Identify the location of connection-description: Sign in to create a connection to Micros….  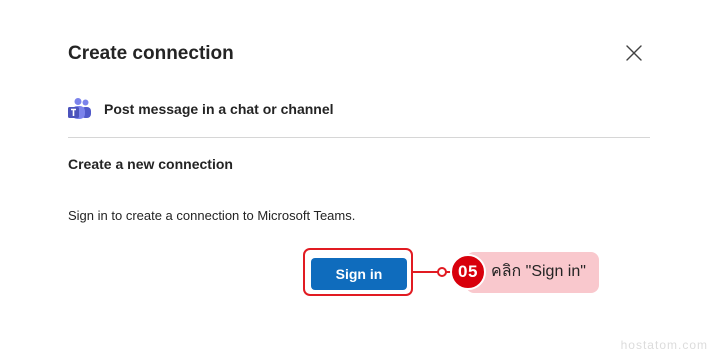
(212, 215).